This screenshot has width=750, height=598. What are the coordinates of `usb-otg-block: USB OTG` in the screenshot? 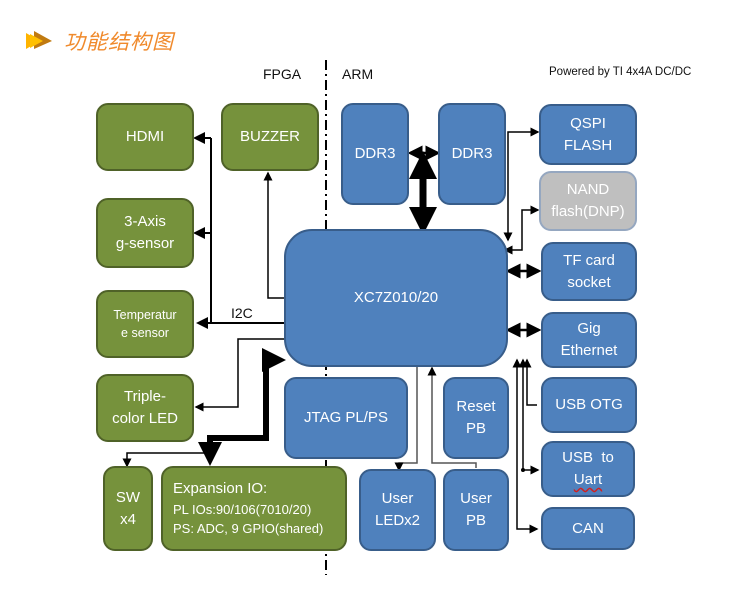 It's located at (589, 405).